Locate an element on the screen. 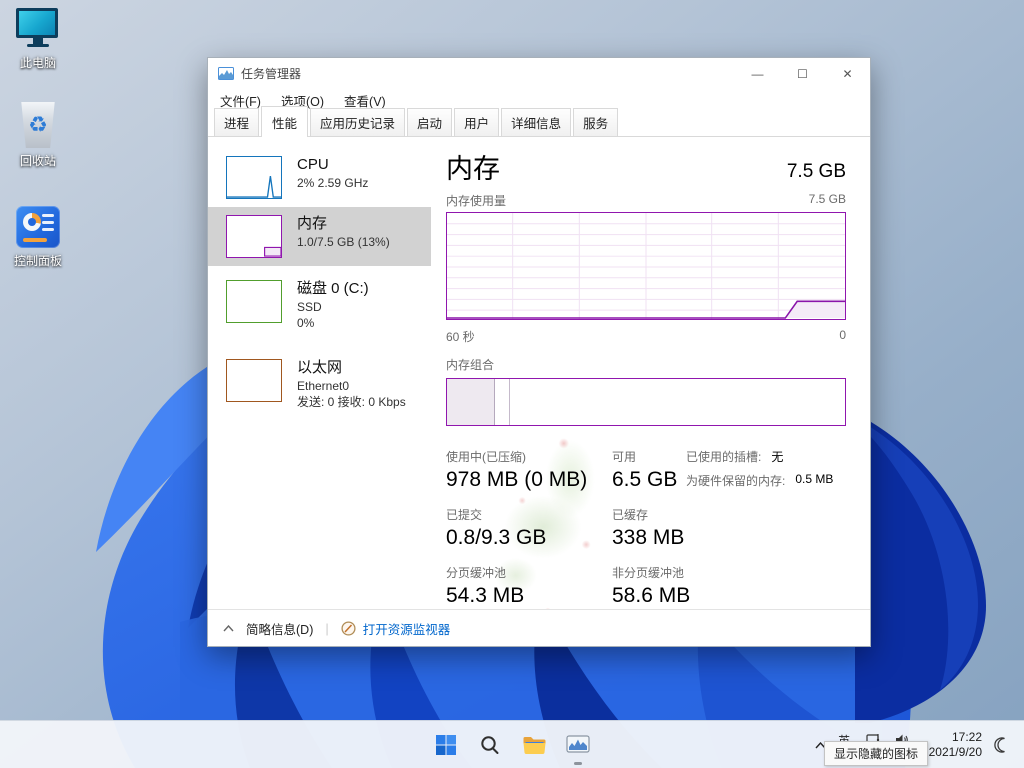 The height and width of the screenshot is (768, 1024). memory-composition-label: 内存组合 is located at coordinates (470, 365).